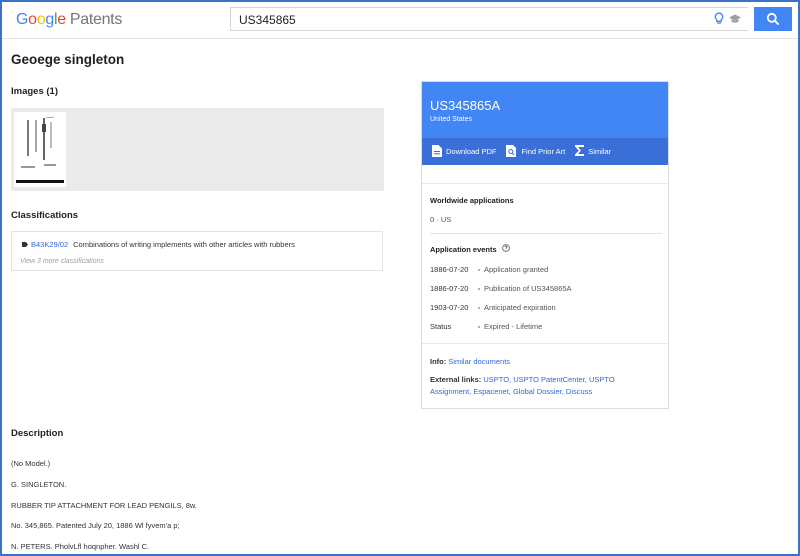  I want to click on search-icon, so click(773, 20).